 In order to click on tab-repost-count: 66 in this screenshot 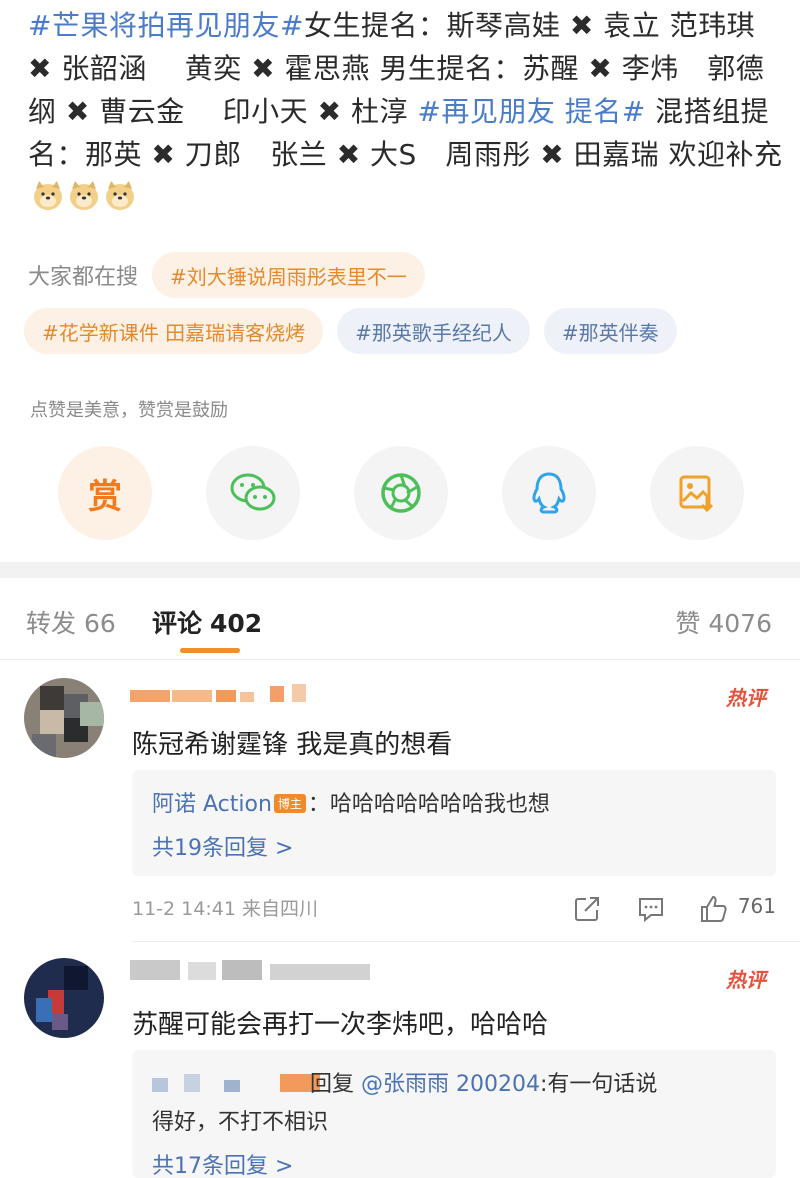, I will do `click(100, 623)`.